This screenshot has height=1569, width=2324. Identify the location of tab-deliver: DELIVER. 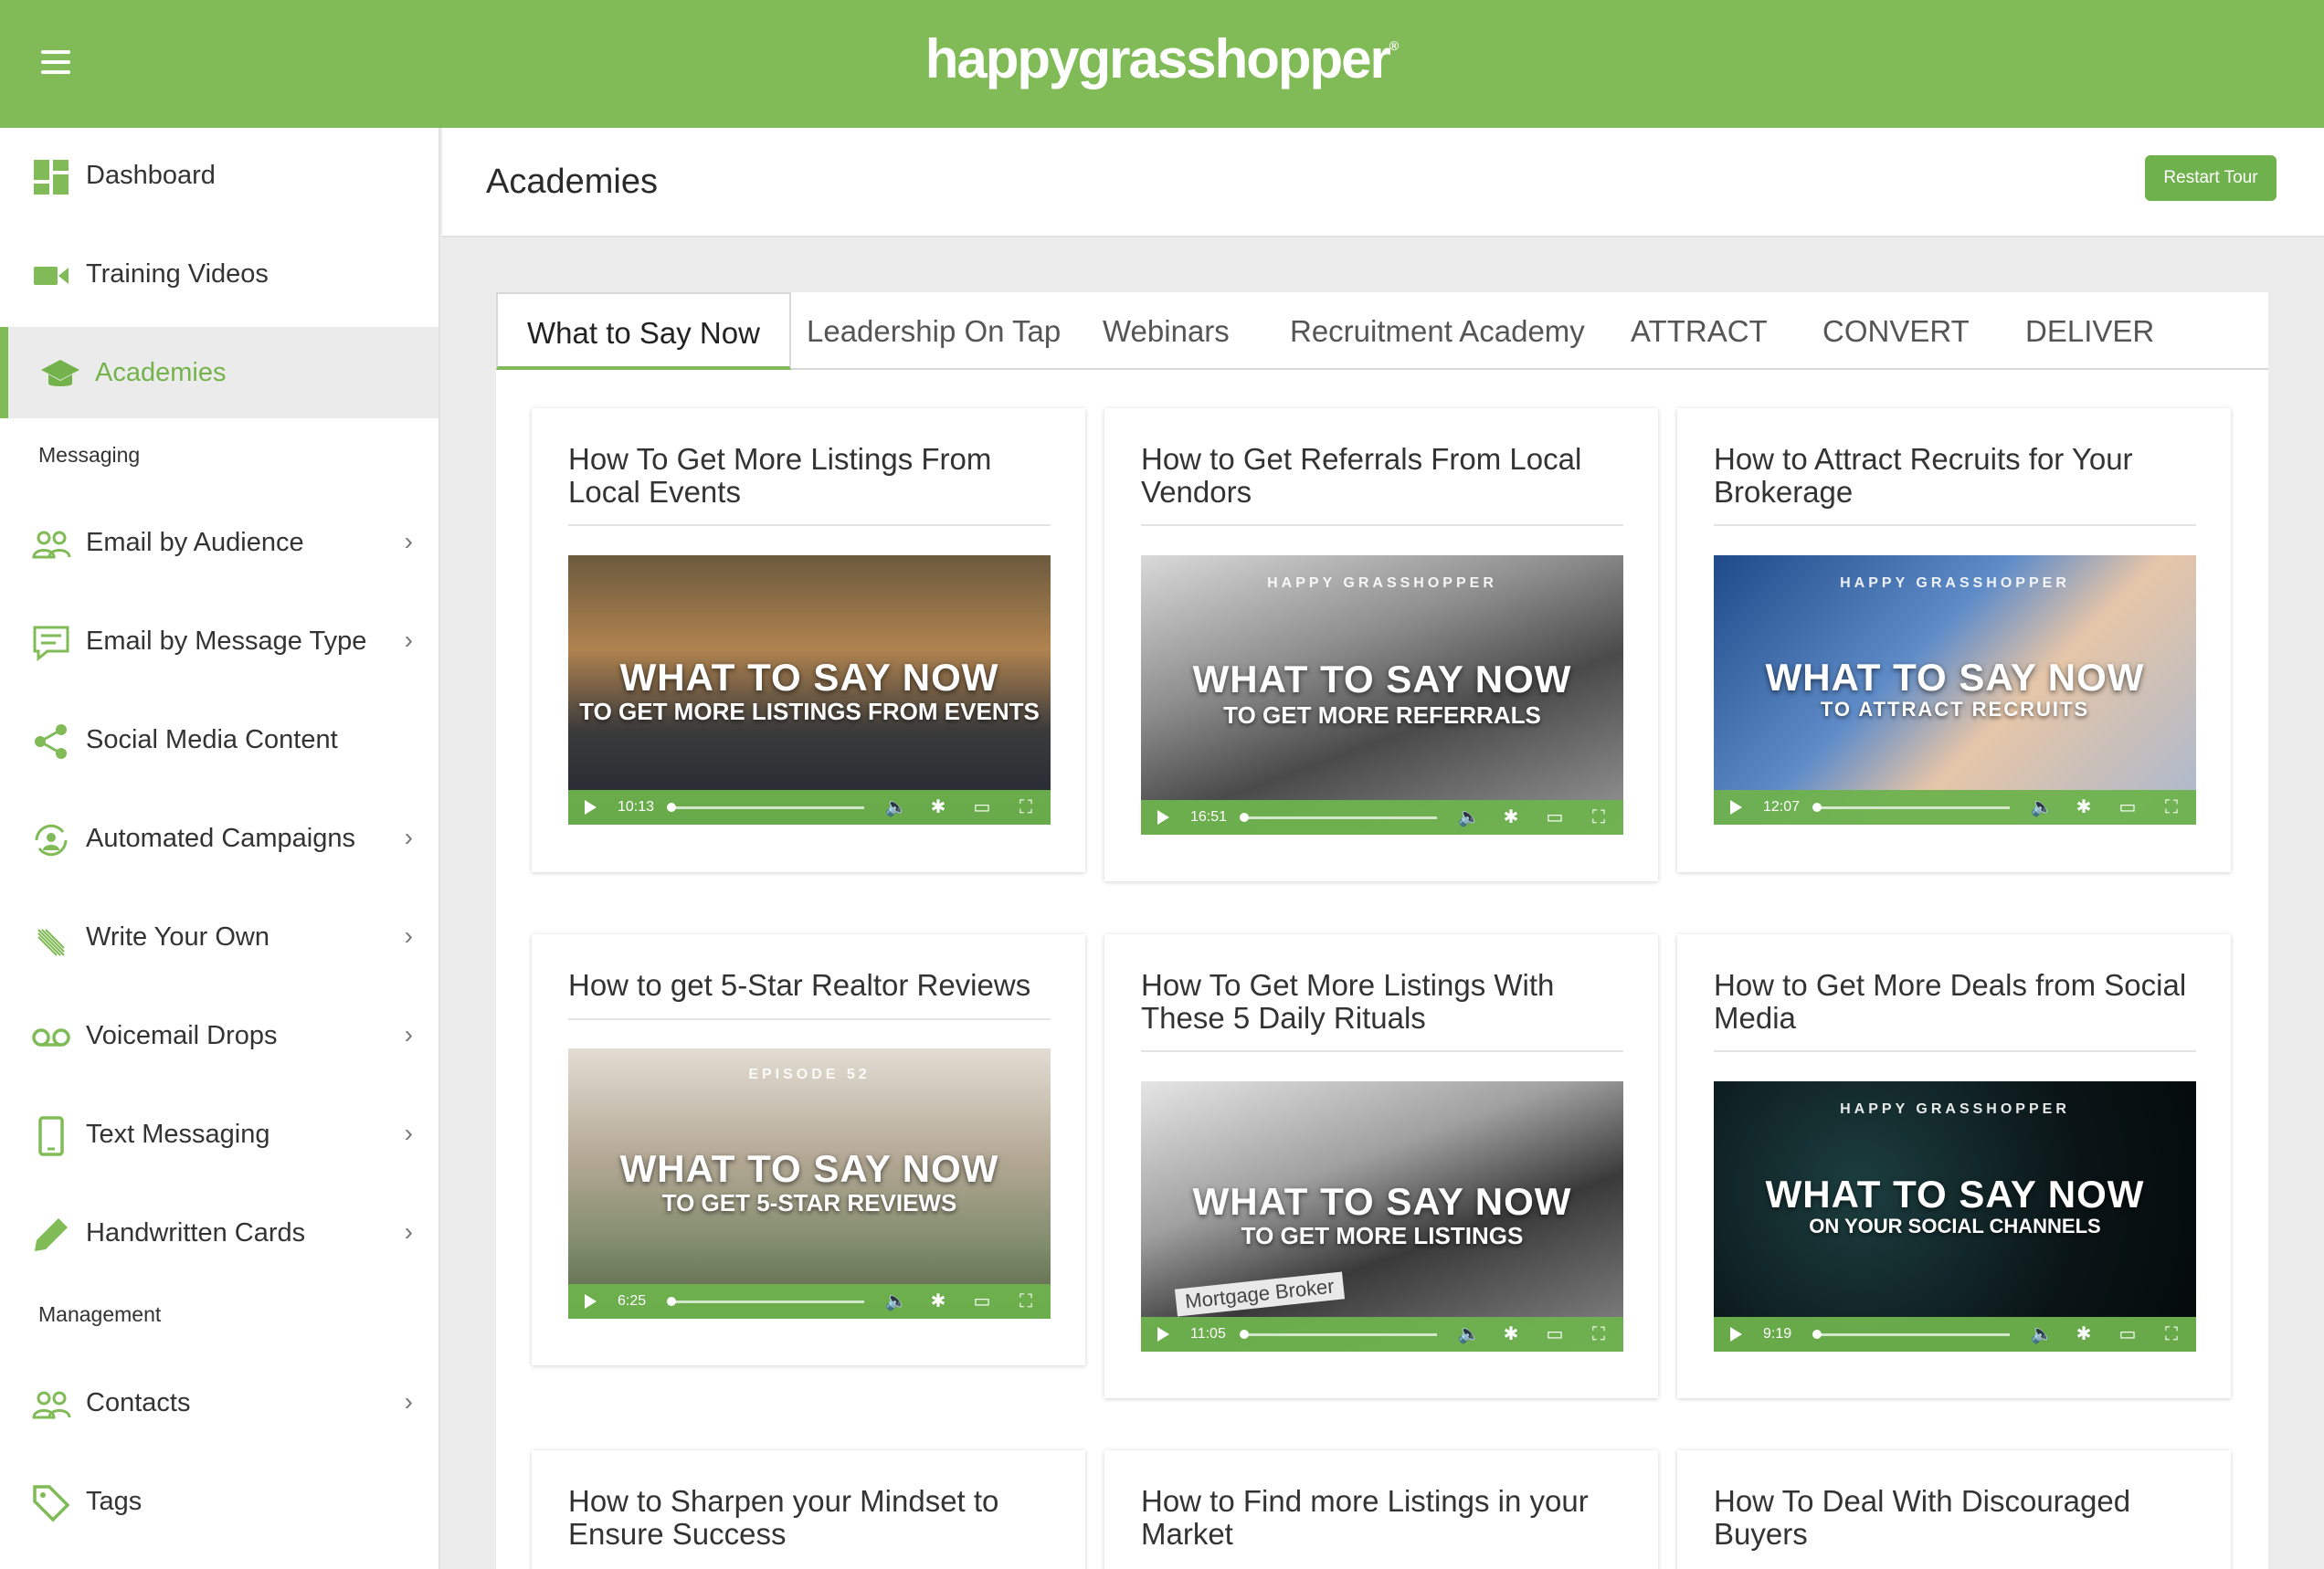
(2089, 331).